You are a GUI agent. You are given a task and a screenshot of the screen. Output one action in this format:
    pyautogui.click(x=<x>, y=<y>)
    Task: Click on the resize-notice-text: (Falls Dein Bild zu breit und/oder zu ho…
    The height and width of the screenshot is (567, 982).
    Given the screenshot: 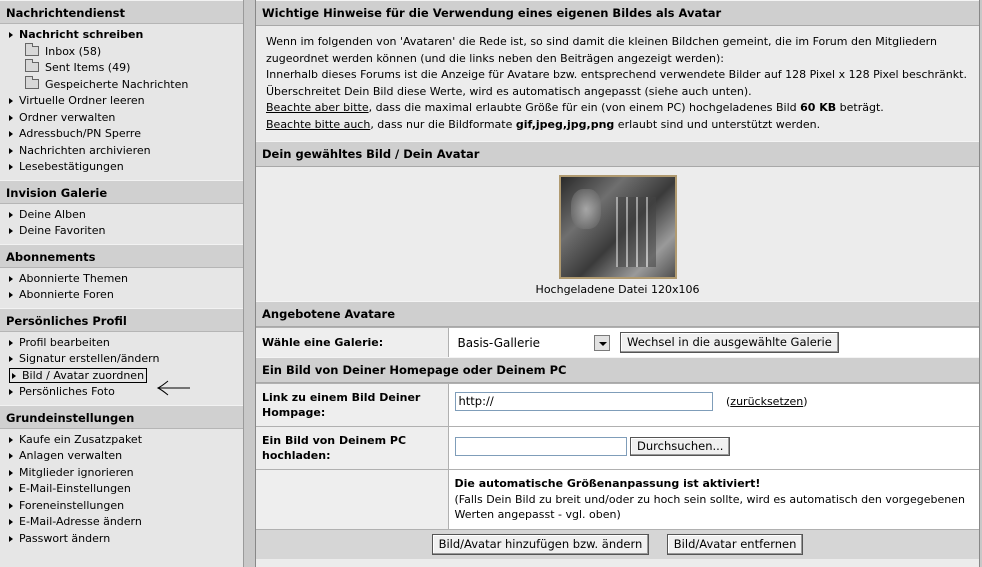 What is the action you would take?
    pyautogui.click(x=709, y=507)
    